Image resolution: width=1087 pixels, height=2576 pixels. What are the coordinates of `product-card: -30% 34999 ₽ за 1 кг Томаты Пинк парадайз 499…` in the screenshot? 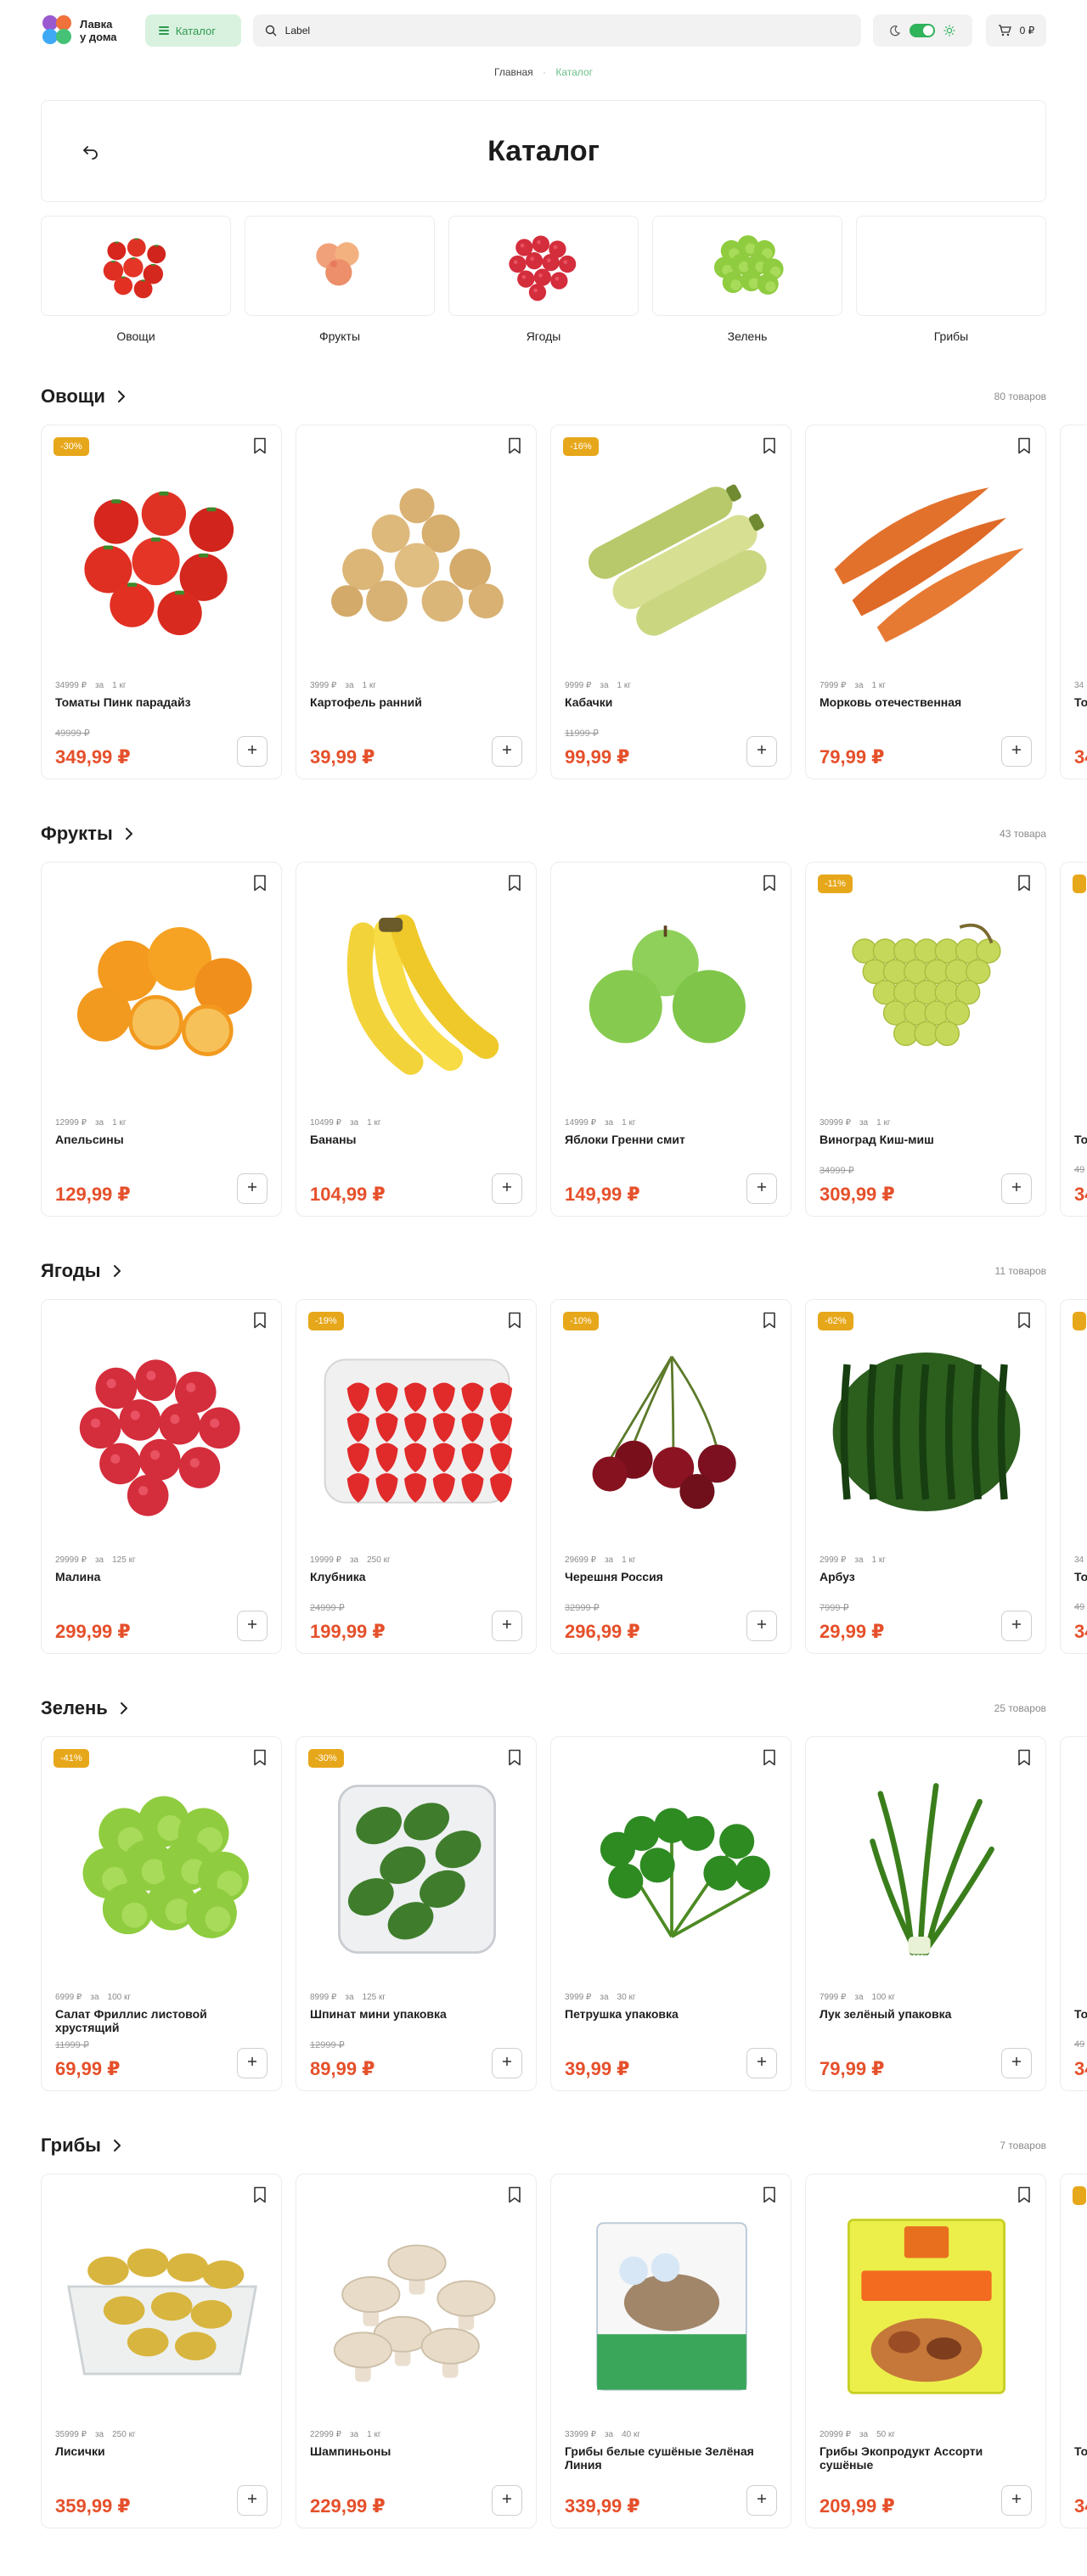 It's located at (161, 602).